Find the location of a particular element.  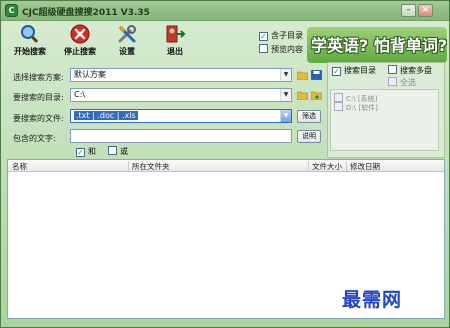

stop-icon is located at coordinates (80, 34).